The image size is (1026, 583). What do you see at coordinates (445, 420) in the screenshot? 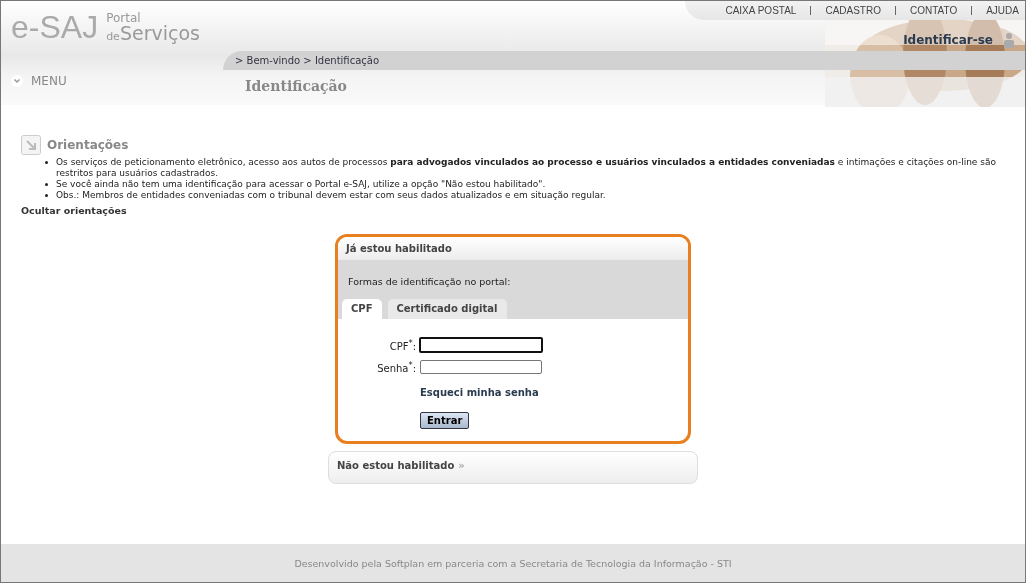
I see `submit-button: Entrar` at bounding box center [445, 420].